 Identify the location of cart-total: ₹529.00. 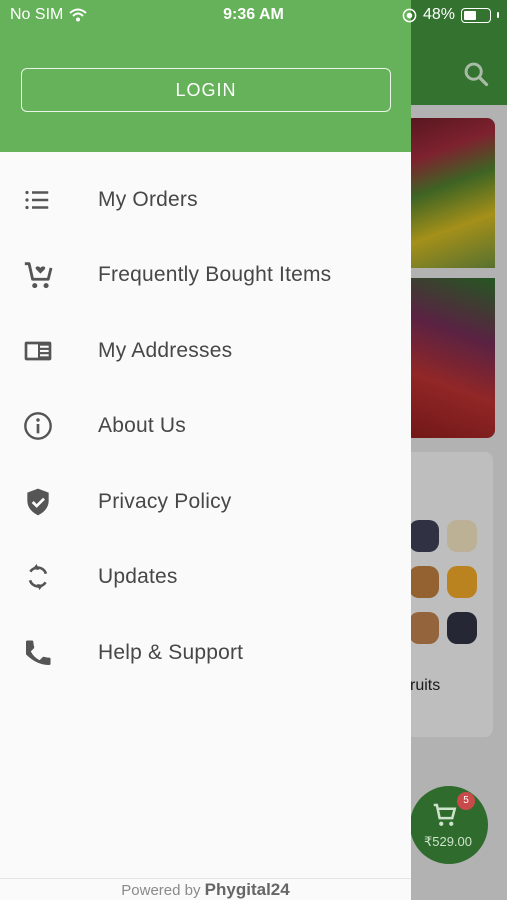
(448, 841).